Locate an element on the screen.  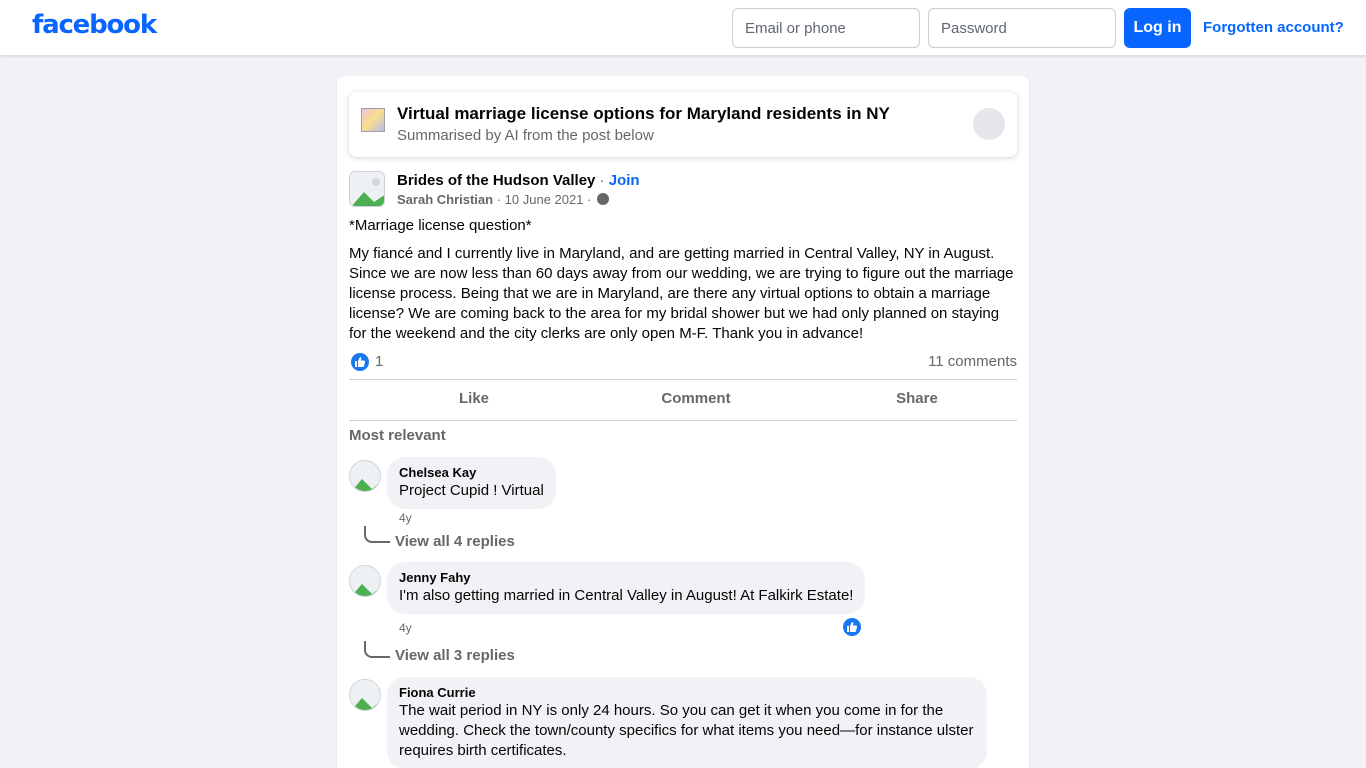
summary-image-icon is located at coordinates (373, 120).